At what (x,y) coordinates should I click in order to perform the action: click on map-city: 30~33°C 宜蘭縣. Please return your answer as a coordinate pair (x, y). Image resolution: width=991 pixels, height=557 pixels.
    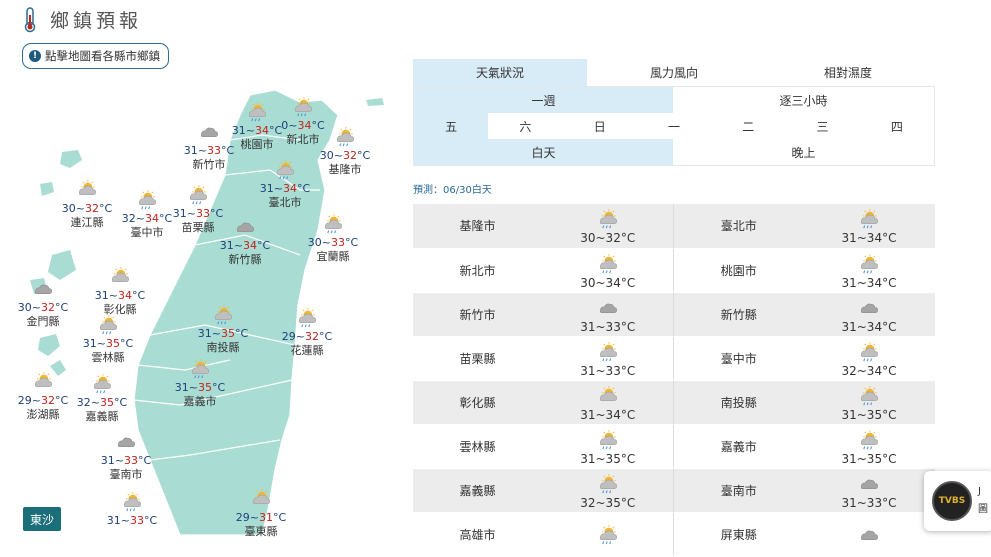
    Looking at the image, I should click on (333, 238).